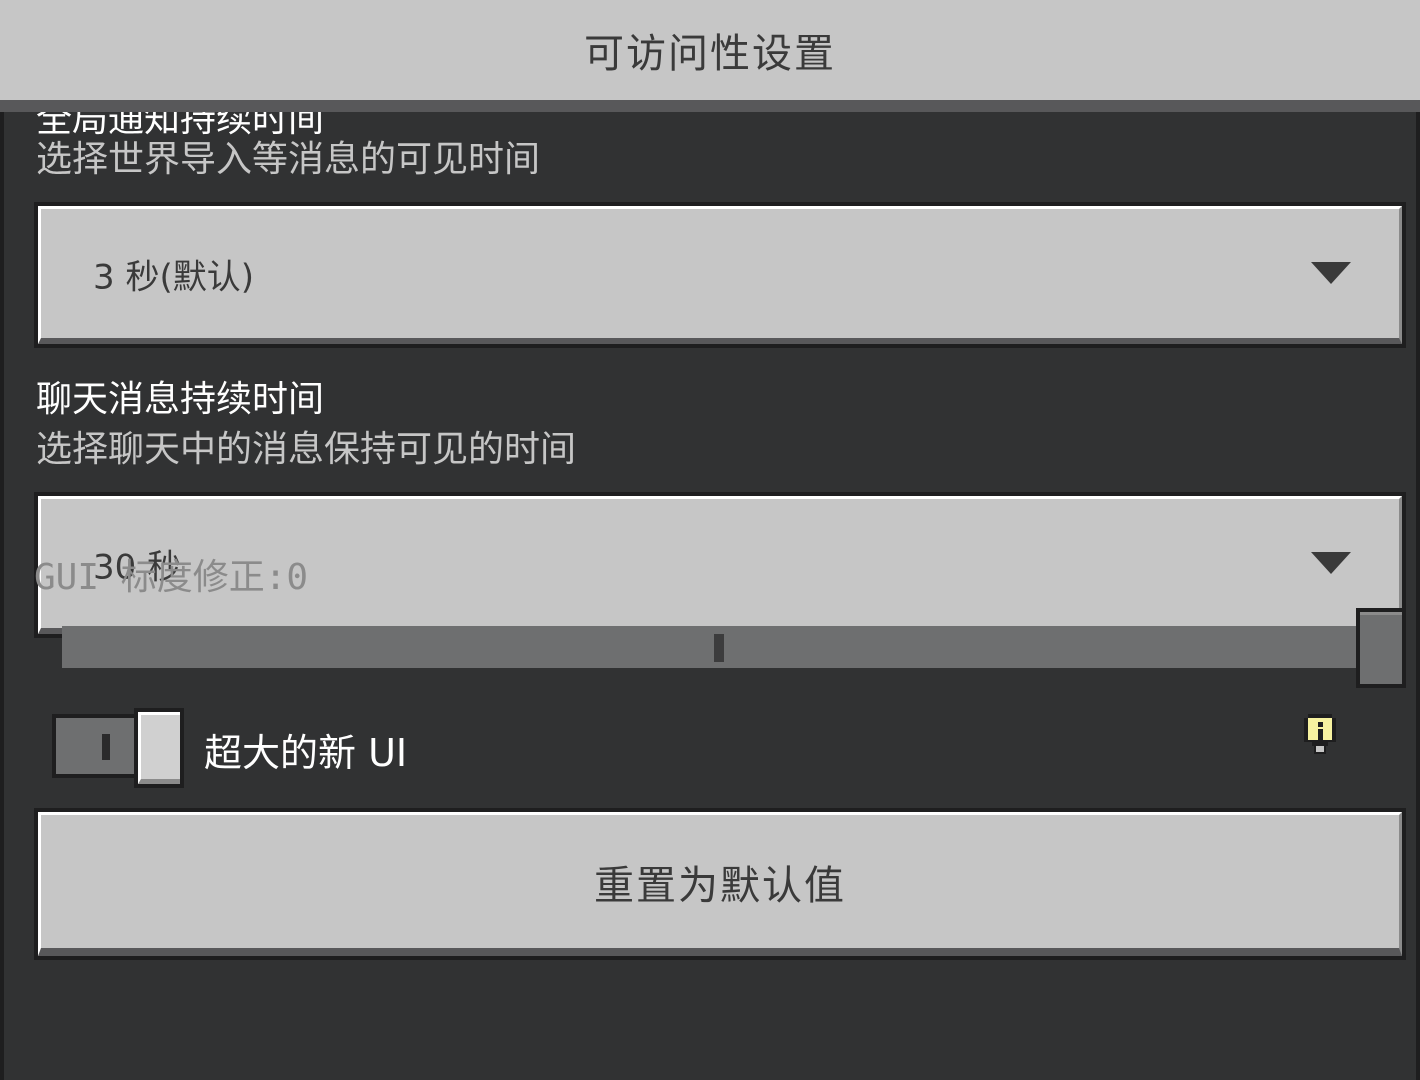 This screenshot has height=1080, width=1420. I want to click on page-header: 可访问性设置, so click(710, 50).